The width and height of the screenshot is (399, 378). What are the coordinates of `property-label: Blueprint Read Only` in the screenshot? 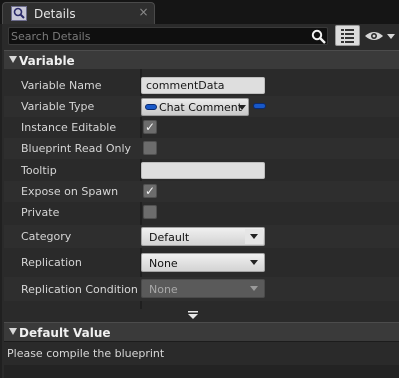 It's located at (76, 148).